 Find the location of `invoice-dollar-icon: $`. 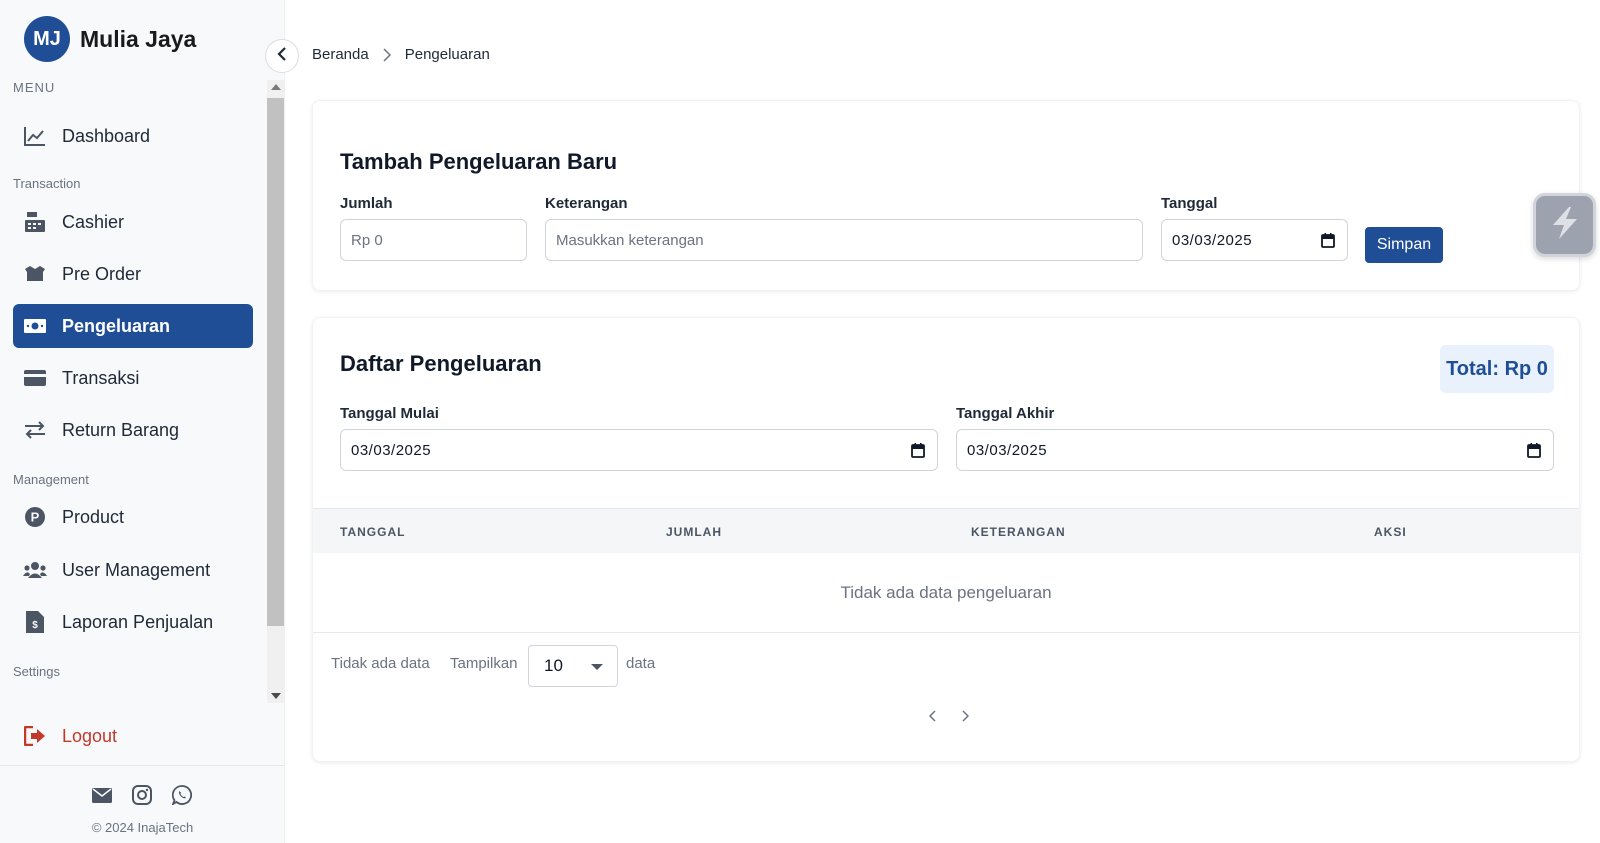

invoice-dollar-icon: $ is located at coordinates (35, 622).